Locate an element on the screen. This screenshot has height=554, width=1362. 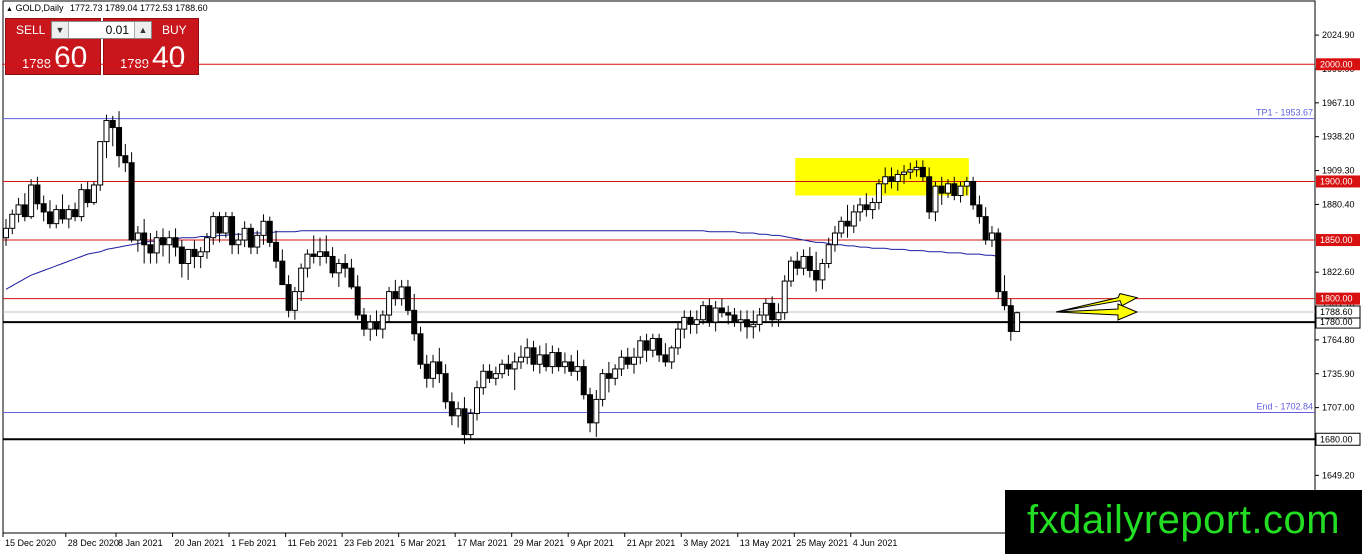
chevron-up-icon: ▲ is located at coordinates (142, 30).